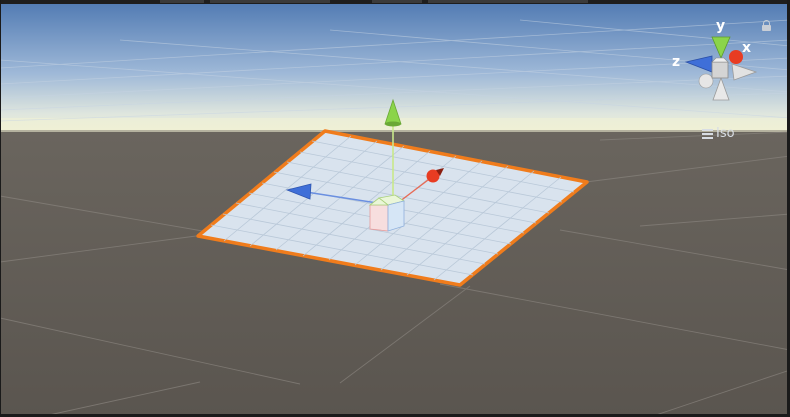 The height and width of the screenshot is (417, 790). Describe the element at coordinates (707, 133) in the screenshot. I see `hamburger-icon` at that location.